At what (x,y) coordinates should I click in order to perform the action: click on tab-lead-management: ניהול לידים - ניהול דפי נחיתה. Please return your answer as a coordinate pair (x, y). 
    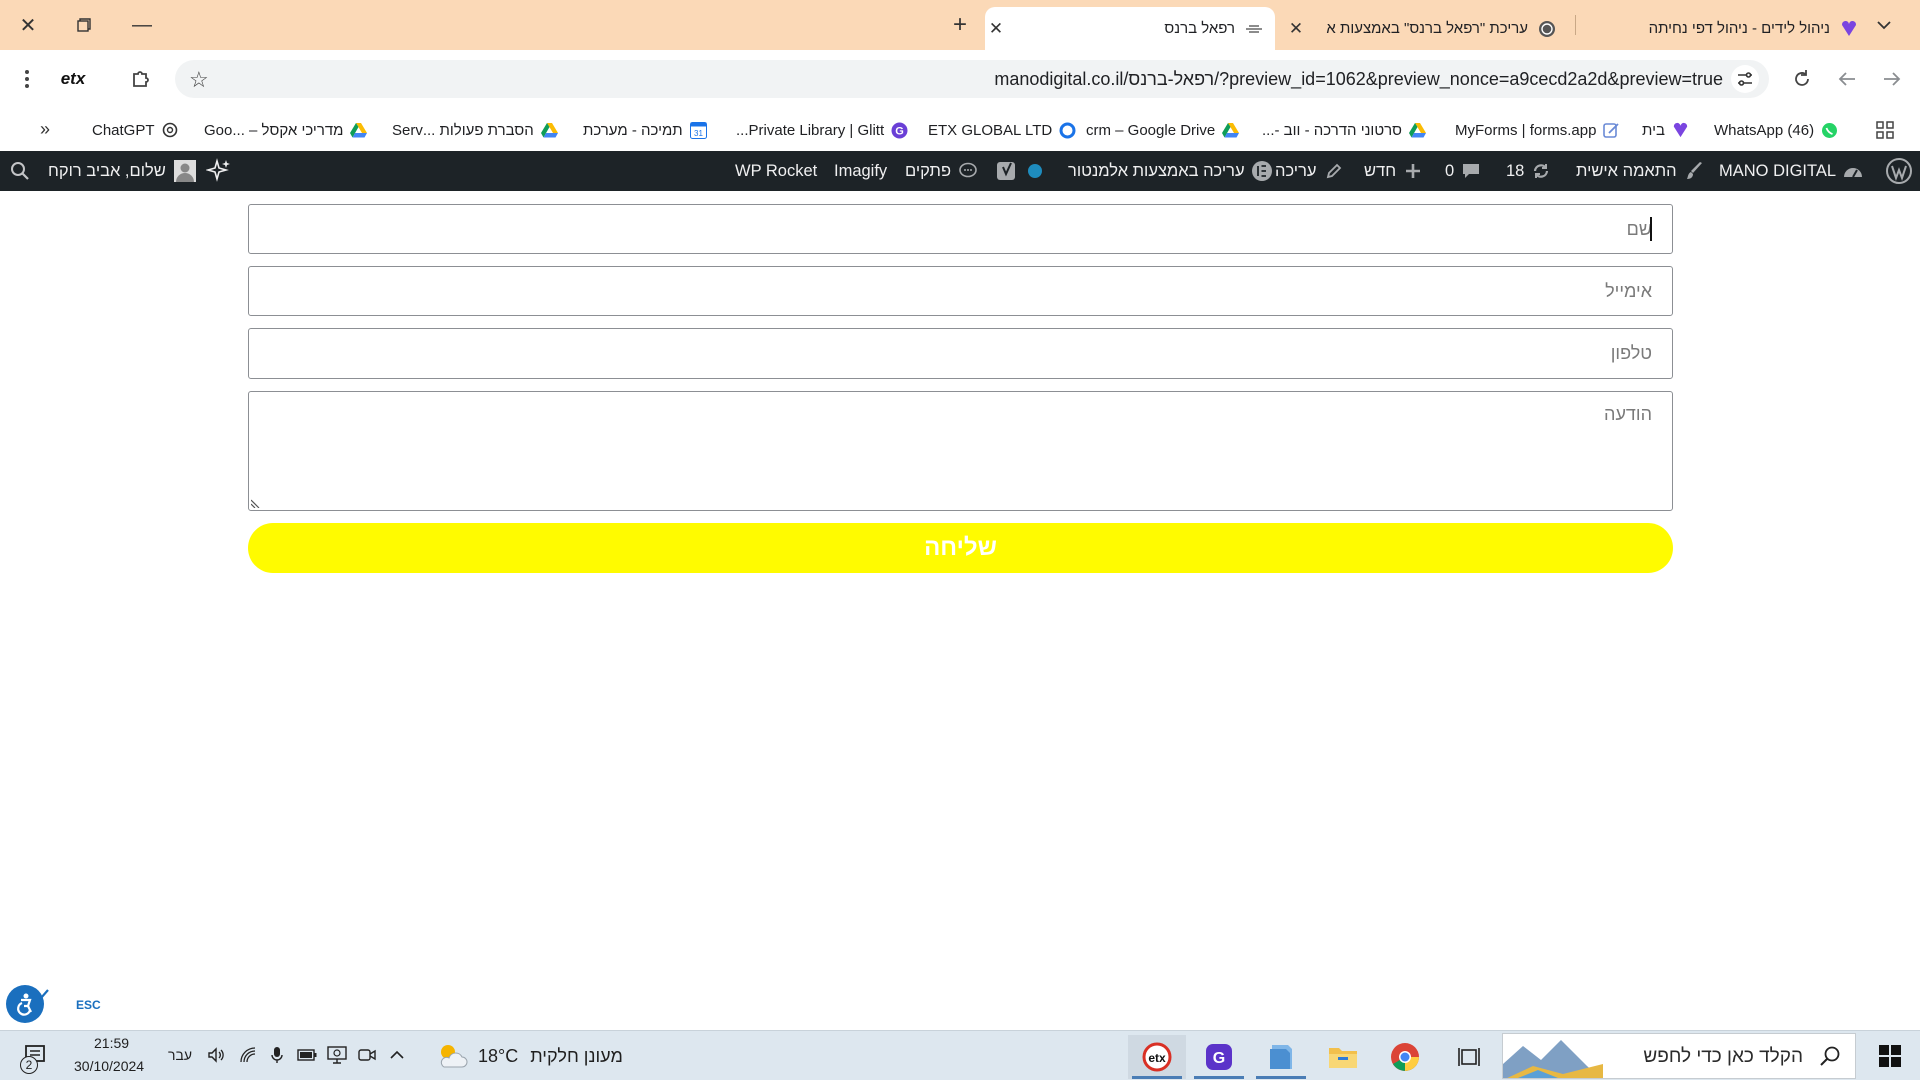
    Looking at the image, I should click on (1728, 28).